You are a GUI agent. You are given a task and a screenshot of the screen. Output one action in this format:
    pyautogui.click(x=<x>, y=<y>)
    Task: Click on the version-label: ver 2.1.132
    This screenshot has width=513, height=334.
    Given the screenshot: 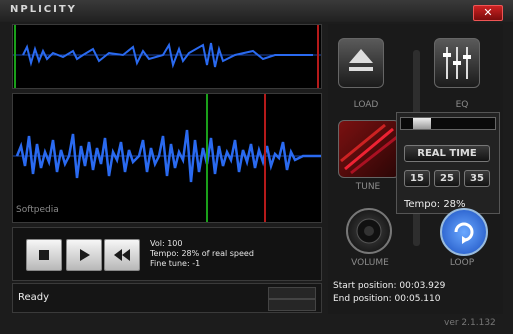 What is the action you would take?
    pyautogui.click(x=470, y=323)
    